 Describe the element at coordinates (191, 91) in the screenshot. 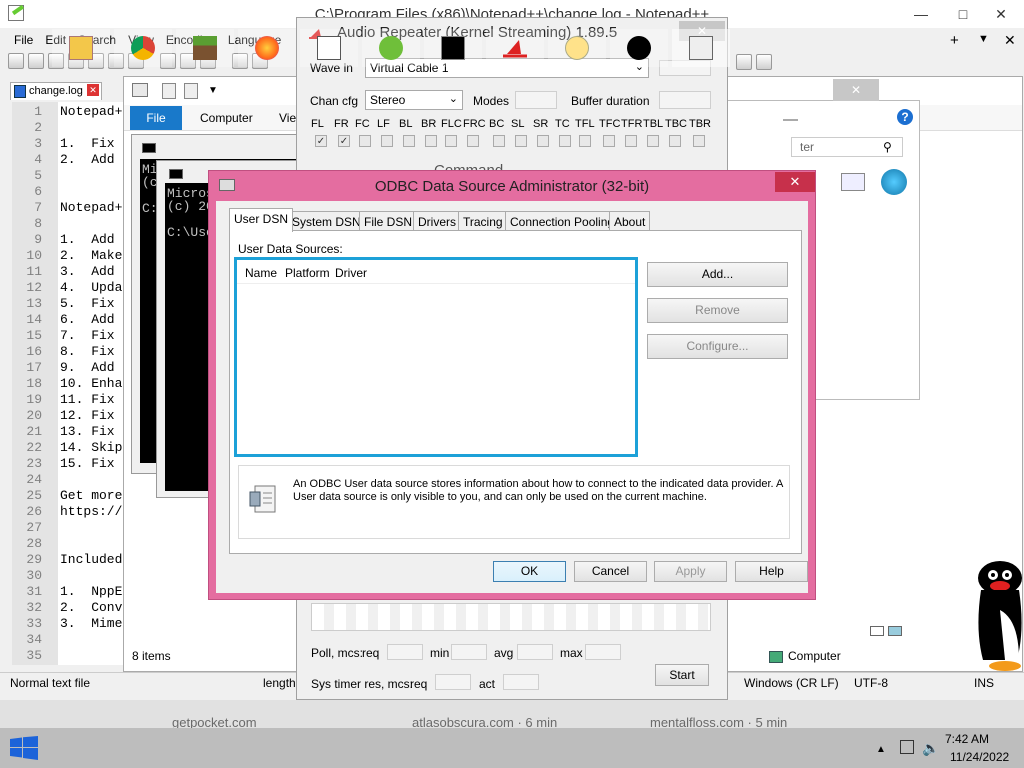

I see `new-folder-icon` at that location.